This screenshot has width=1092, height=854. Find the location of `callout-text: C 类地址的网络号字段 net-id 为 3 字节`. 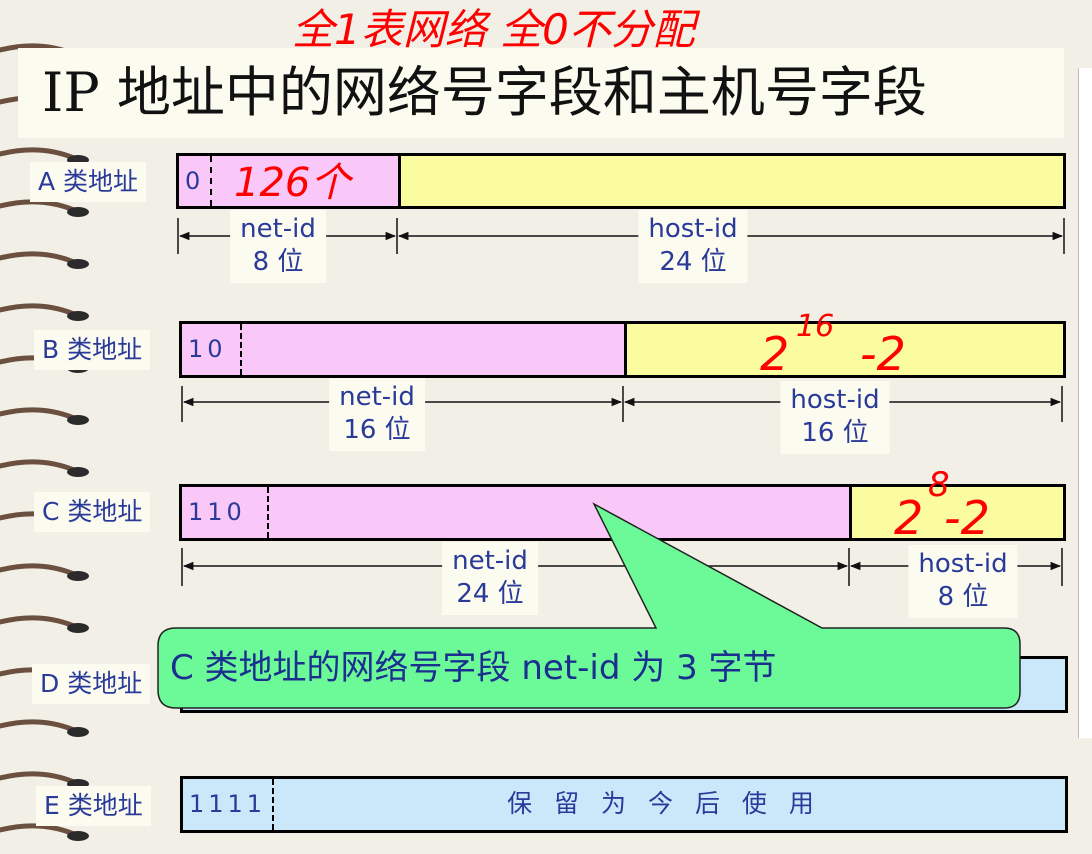

callout-text: C 类地址的网络号字段 net-id 为 3 字节 is located at coordinates (473, 668).